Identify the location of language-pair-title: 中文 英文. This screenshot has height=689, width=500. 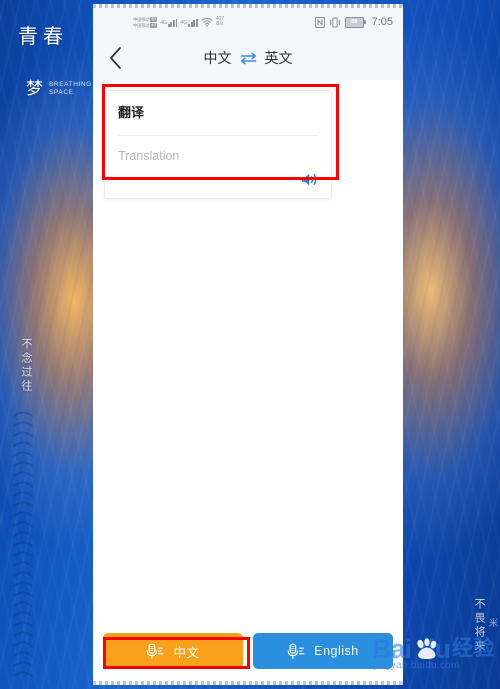
(248, 58).